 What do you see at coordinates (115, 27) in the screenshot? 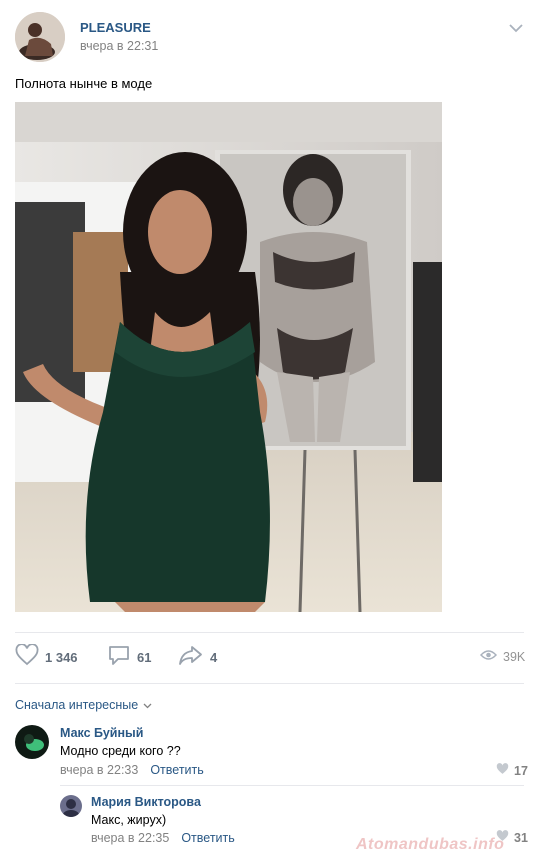
I see `post-author-name: PLEASURE` at bounding box center [115, 27].